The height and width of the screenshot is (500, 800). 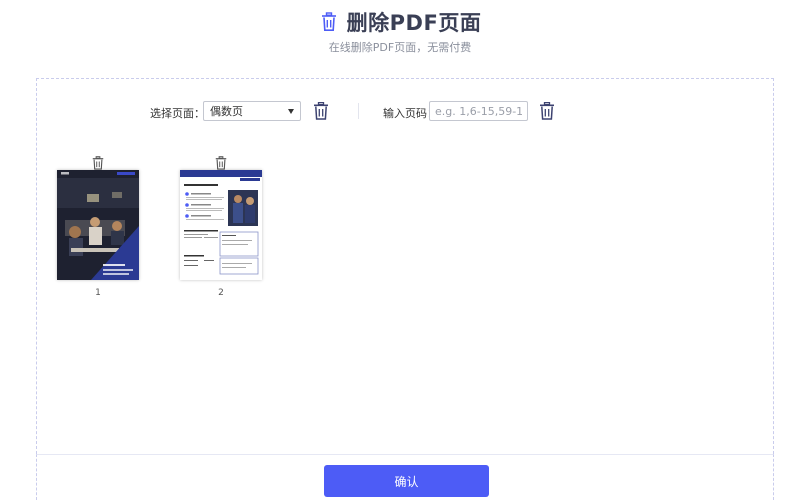 What do you see at coordinates (400, 47) in the screenshot?
I see `page-subtitle: 在线删除PDF页面，无需付费` at bounding box center [400, 47].